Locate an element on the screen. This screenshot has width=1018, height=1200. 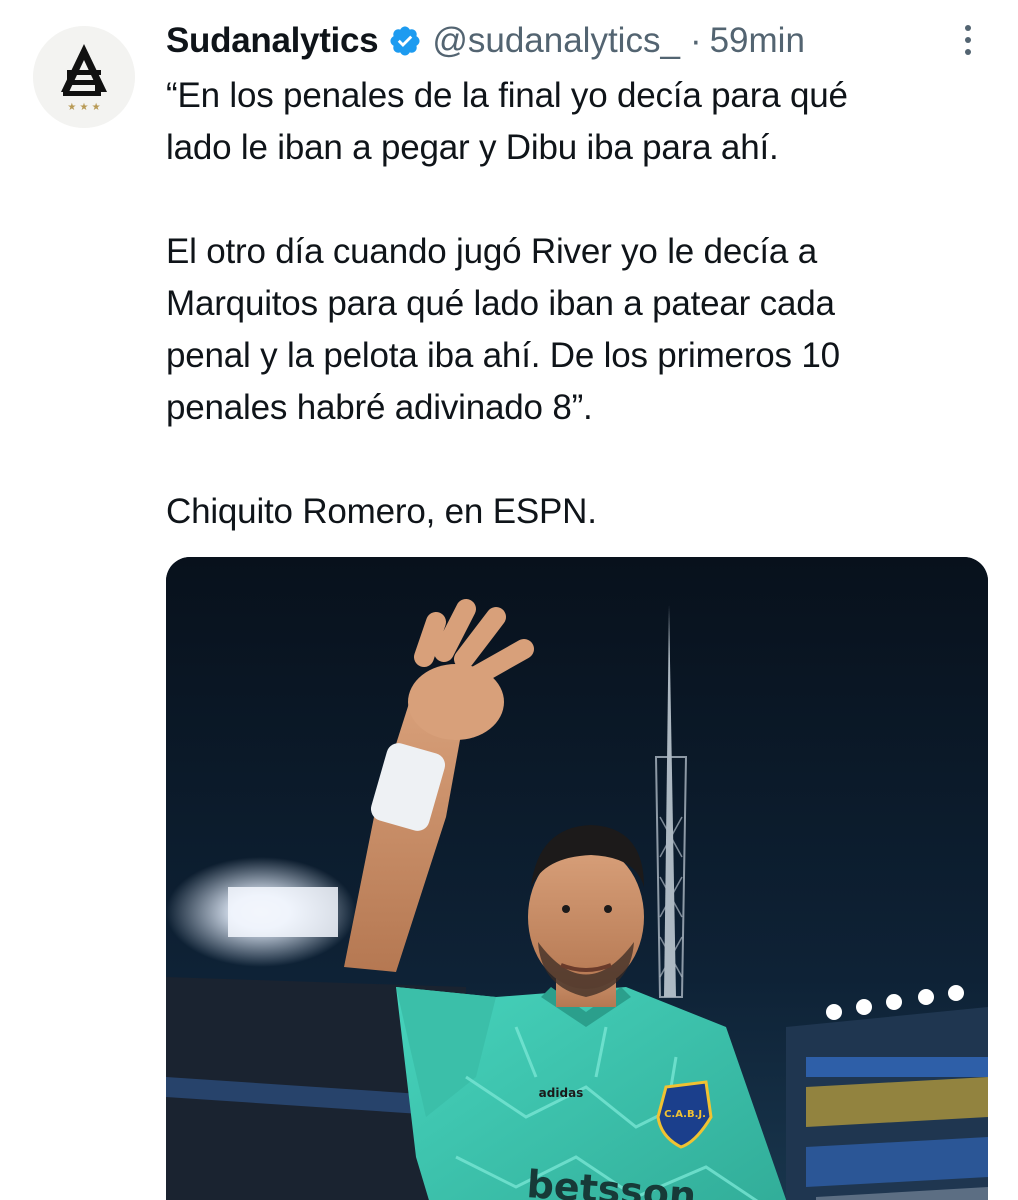
more-options-icon is located at coordinates (968, 40).